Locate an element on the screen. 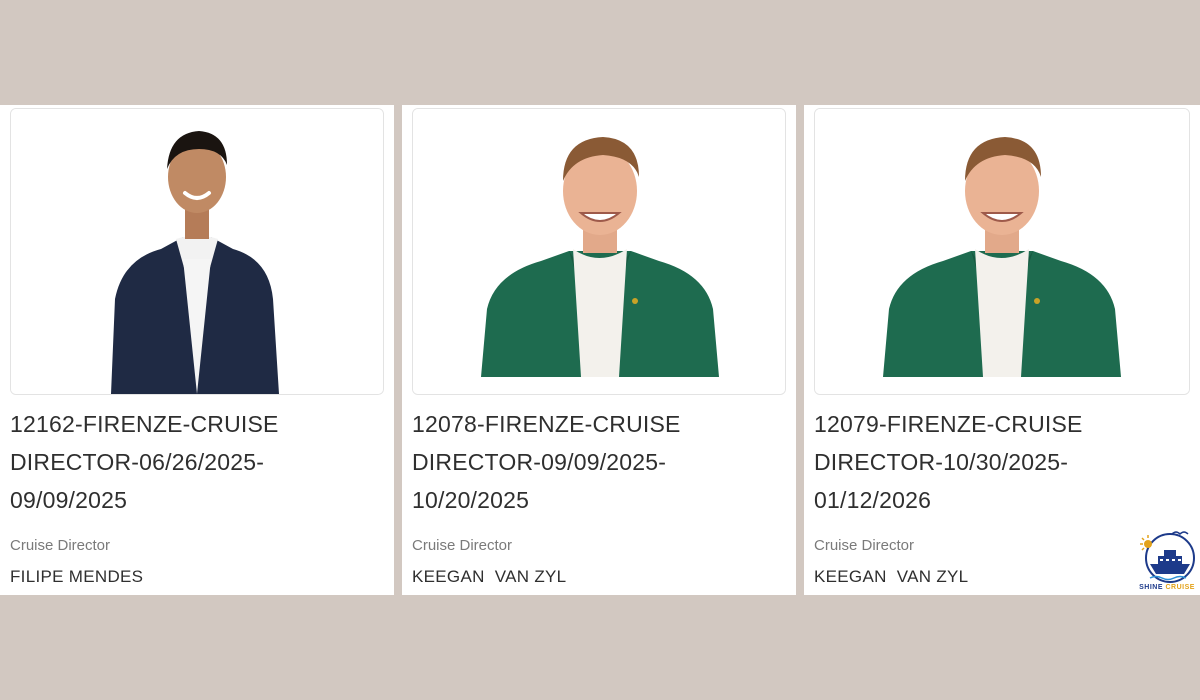  logo-wordmark: SHINE CRUISE is located at coordinates (1167, 587).